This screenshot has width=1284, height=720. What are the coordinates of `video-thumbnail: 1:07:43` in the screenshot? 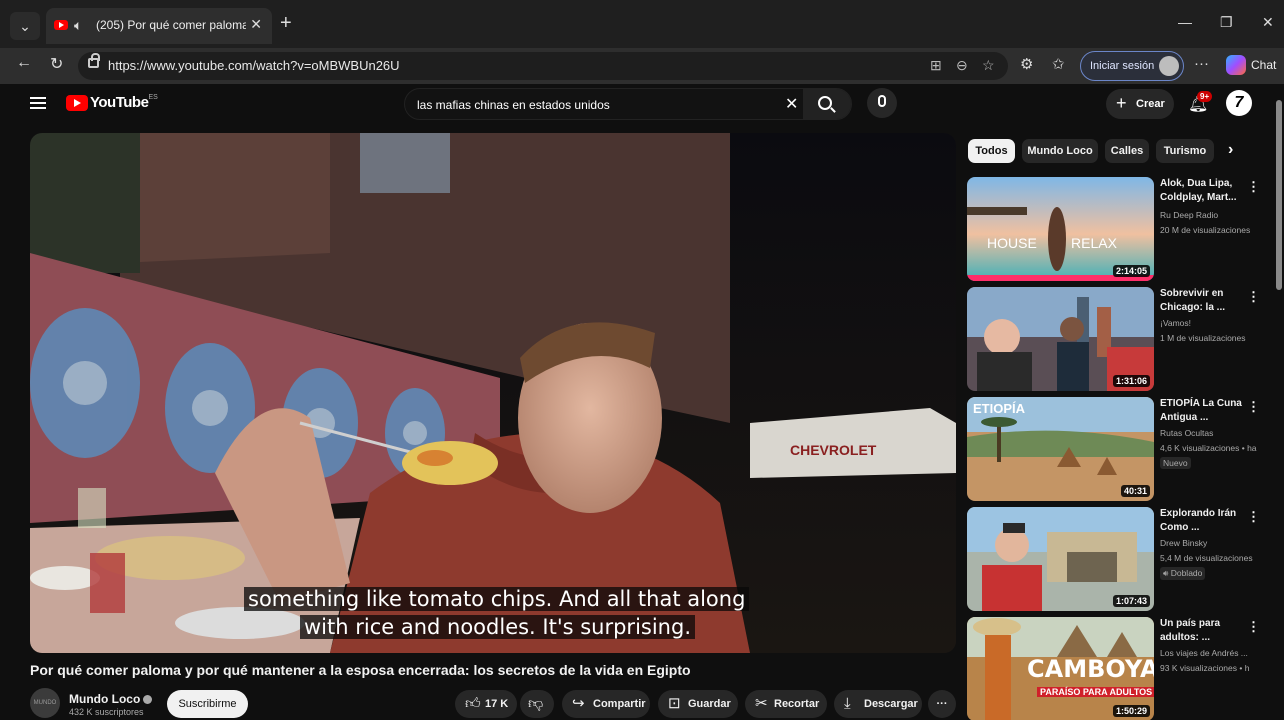 It's located at (1060, 559).